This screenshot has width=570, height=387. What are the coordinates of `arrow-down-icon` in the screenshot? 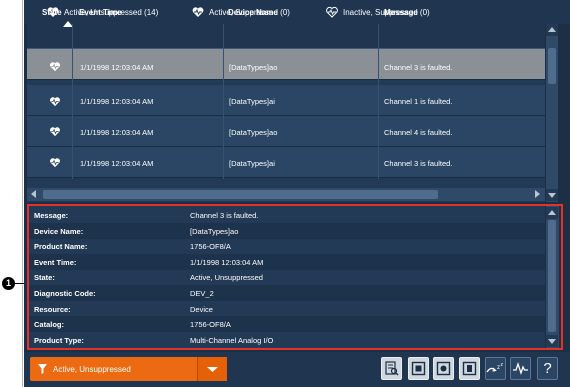 It's located at (552, 195).